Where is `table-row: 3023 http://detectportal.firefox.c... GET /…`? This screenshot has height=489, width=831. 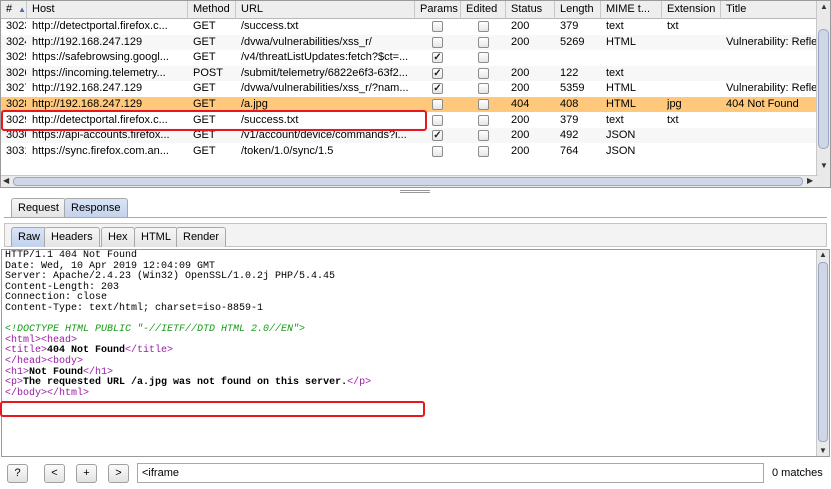
table-row: 3023 http://detectportal.firefox.c... GET /… is located at coordinates (409, 26).